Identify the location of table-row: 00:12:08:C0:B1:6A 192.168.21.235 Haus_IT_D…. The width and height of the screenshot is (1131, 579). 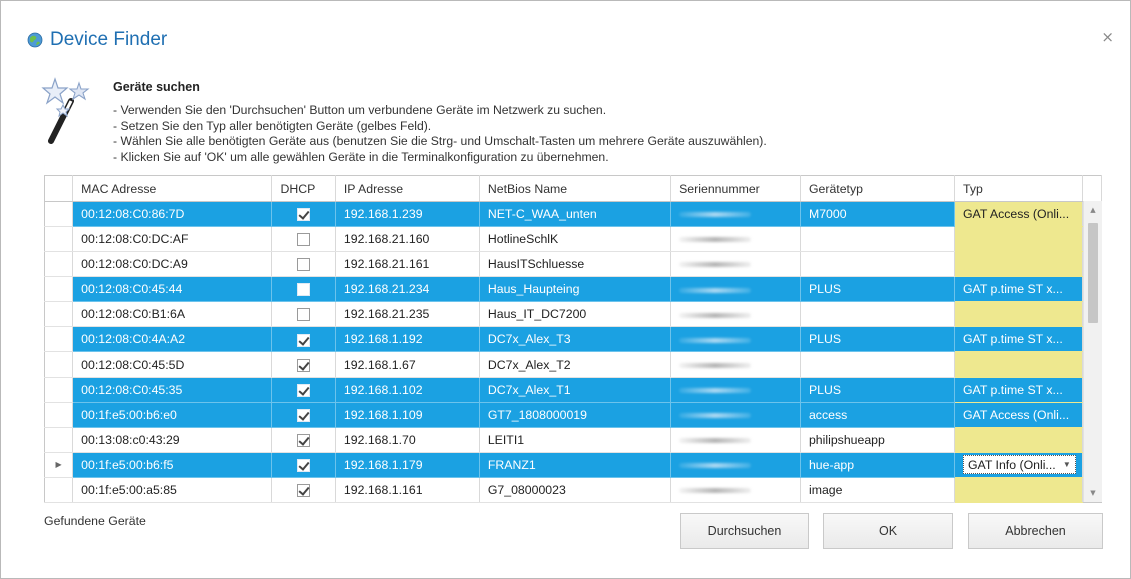
(573, 314).